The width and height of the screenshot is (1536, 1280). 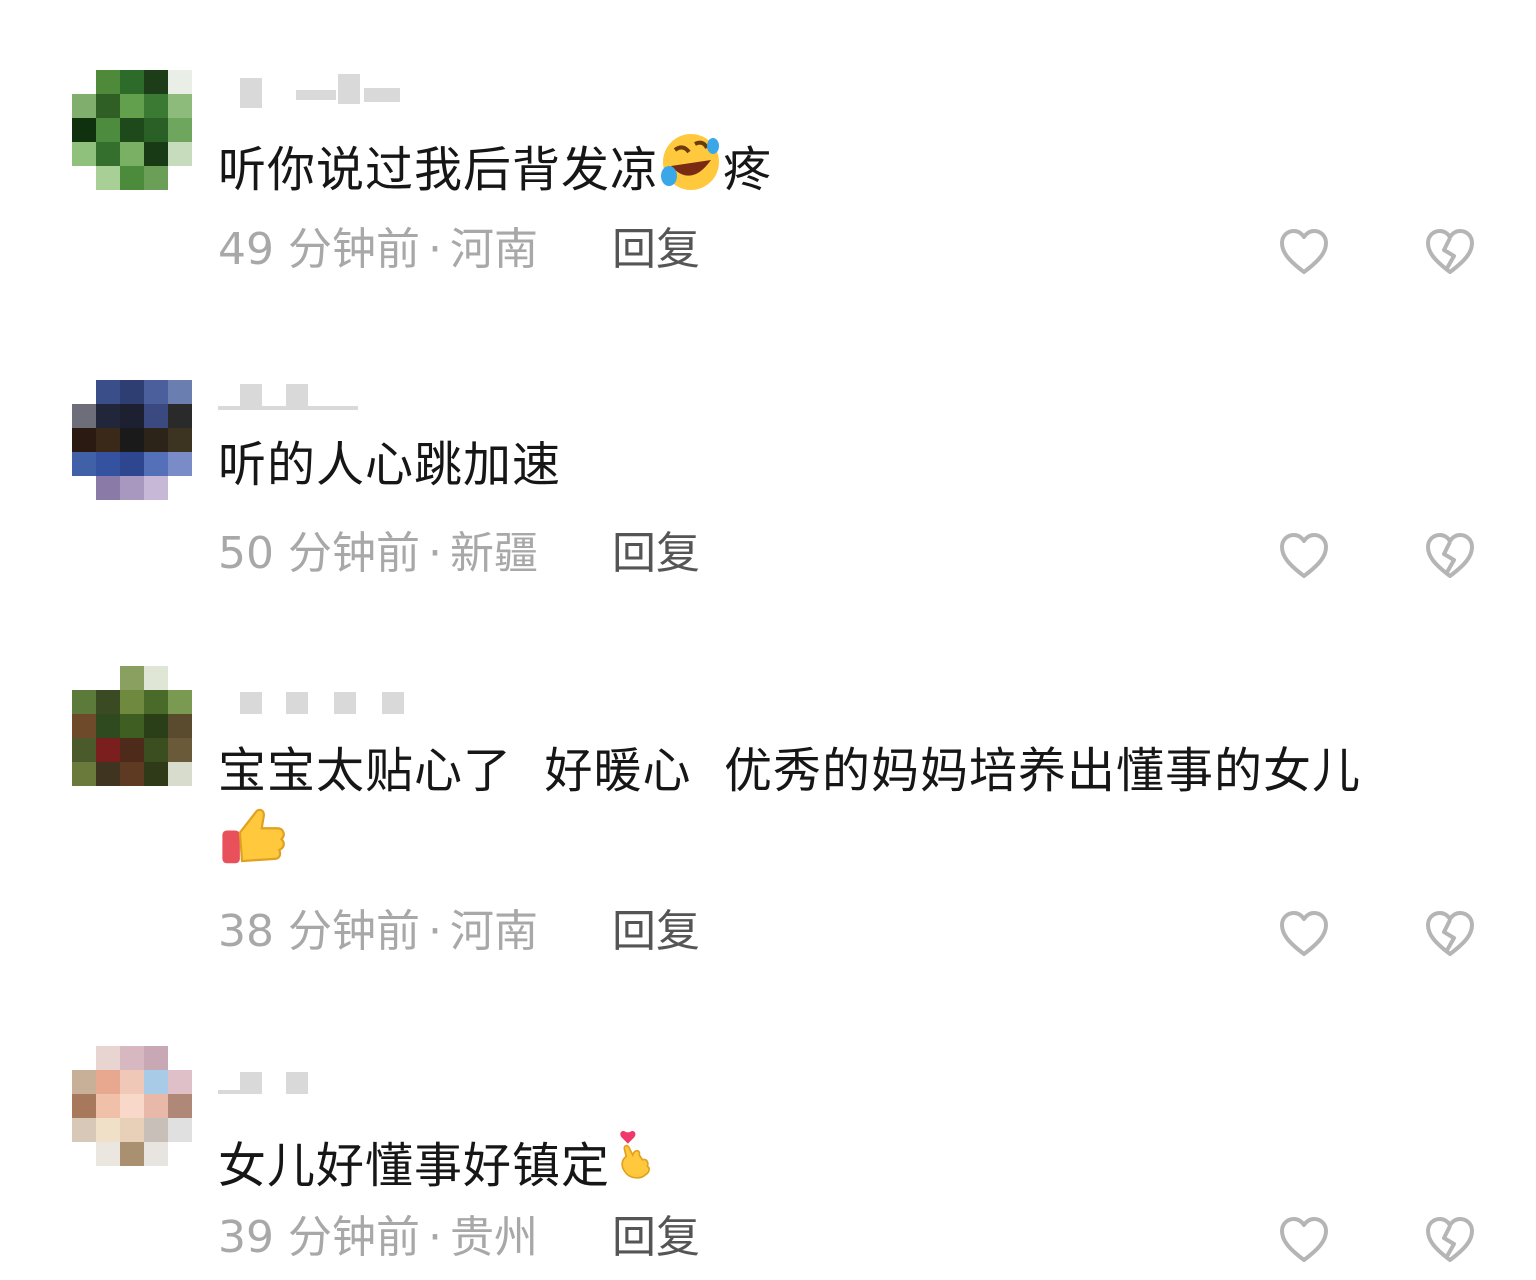 I want to click on comment-time: 49 分钟前, so click(x=319, y=249).